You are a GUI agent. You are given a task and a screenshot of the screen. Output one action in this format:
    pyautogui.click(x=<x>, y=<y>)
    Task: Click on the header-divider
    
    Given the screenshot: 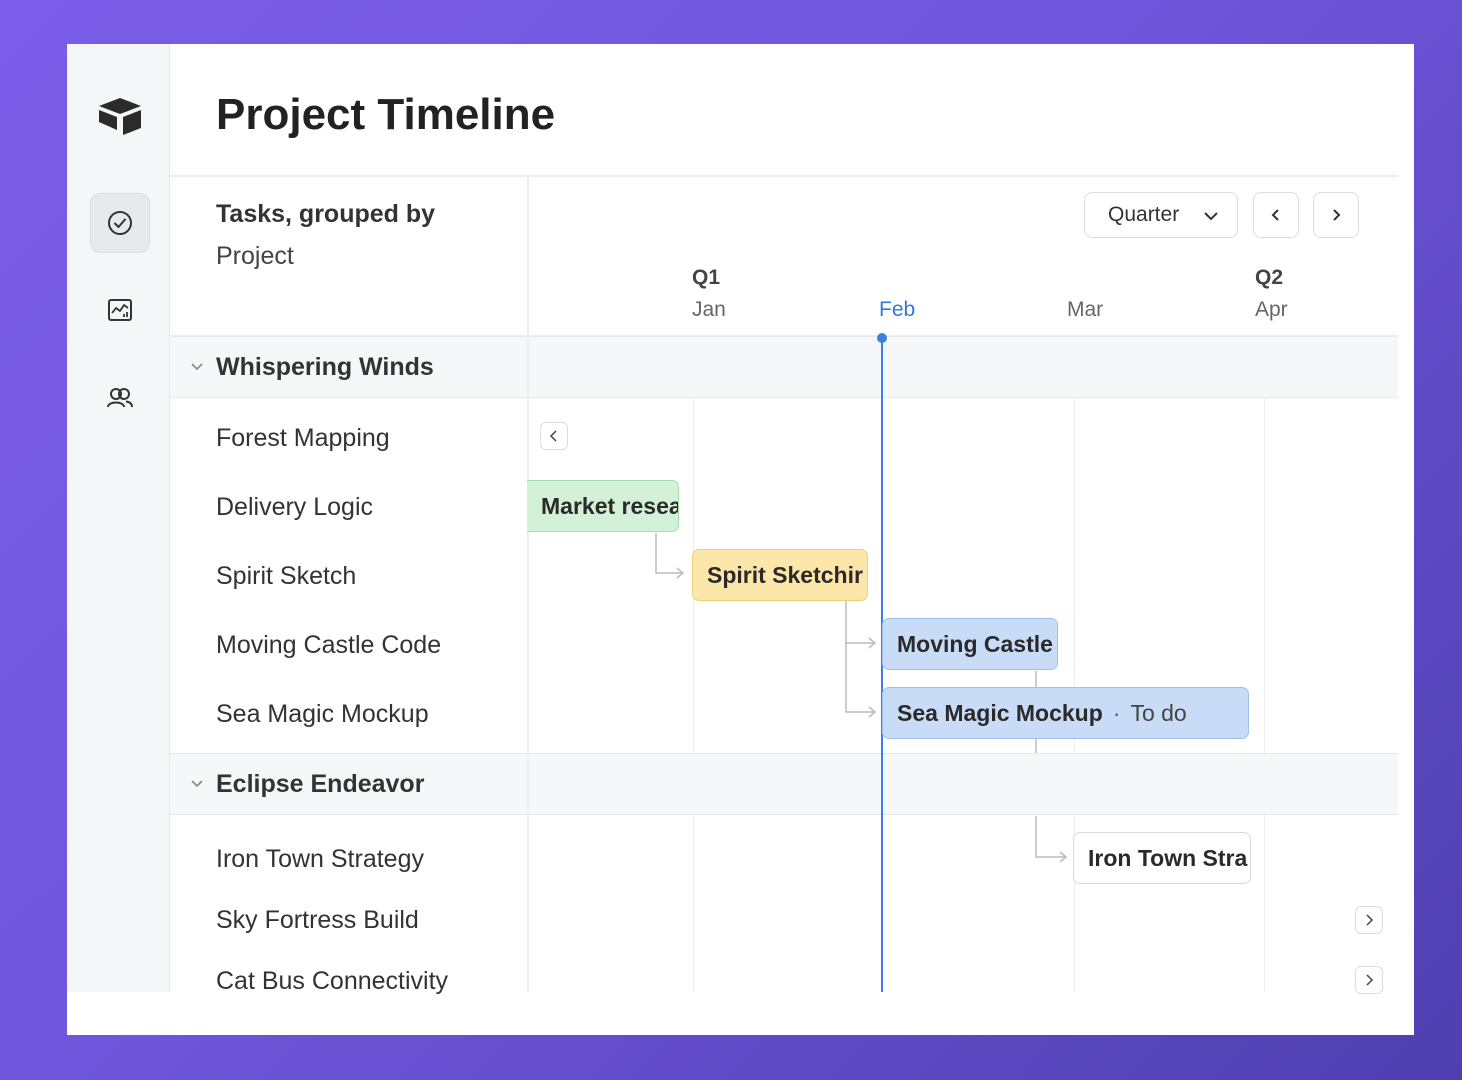 What is the action you would take?
    pyautogui.click(x=784, y=176)
    